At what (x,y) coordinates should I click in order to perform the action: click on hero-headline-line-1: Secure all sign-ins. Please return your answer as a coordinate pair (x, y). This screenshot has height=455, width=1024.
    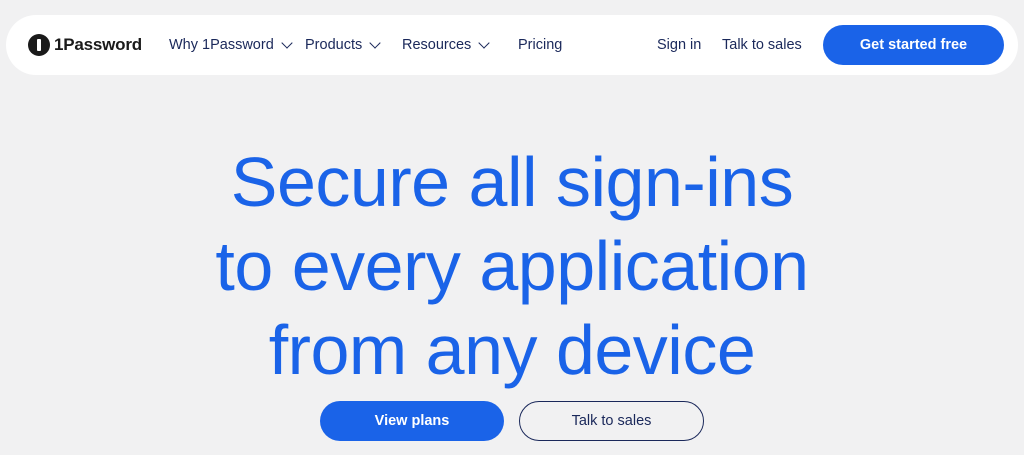
    Looking at the image, I should click on (512, 182).